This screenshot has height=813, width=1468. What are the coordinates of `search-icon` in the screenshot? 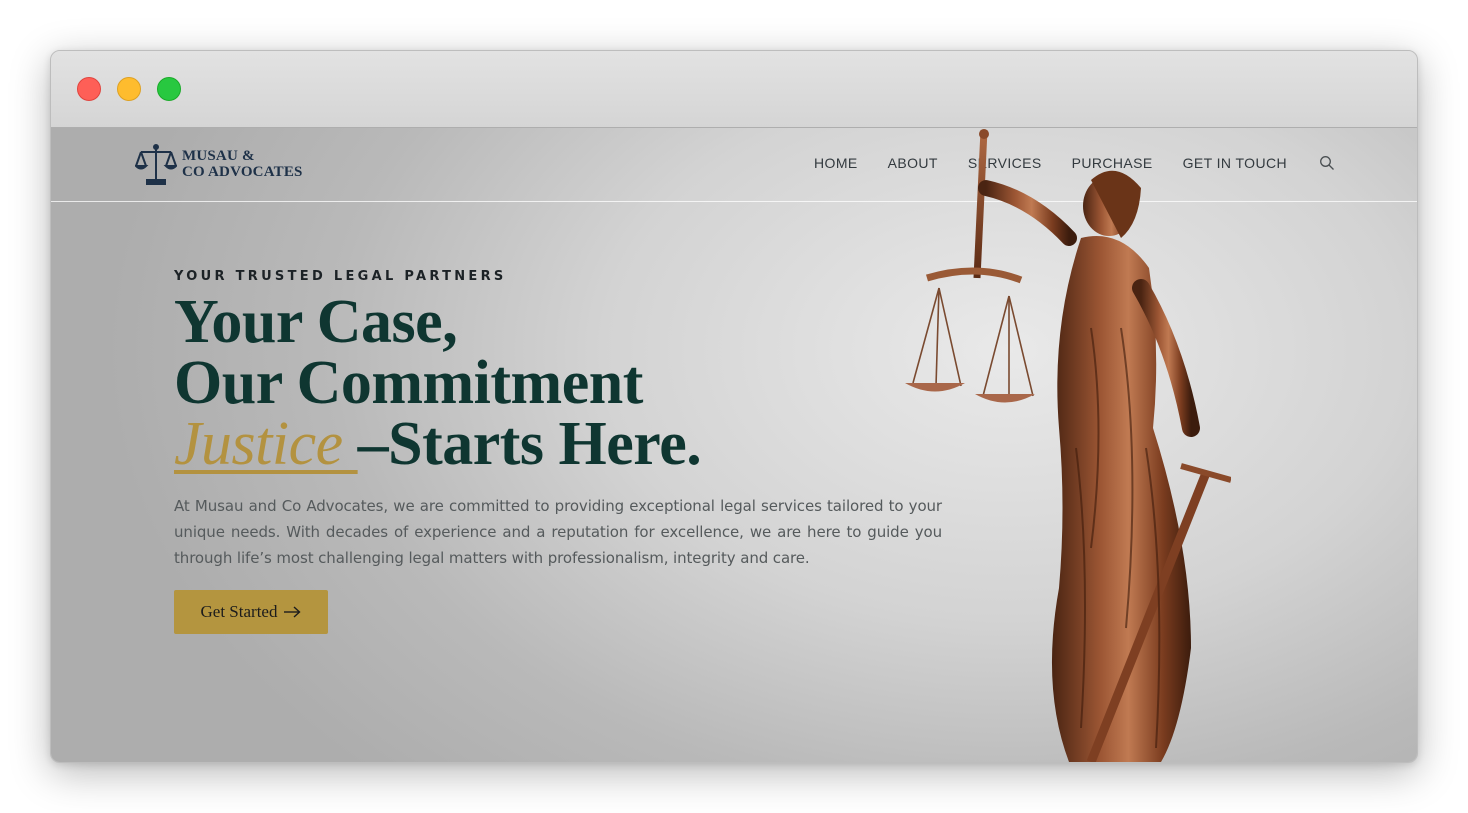 It's located at (1327, 163).